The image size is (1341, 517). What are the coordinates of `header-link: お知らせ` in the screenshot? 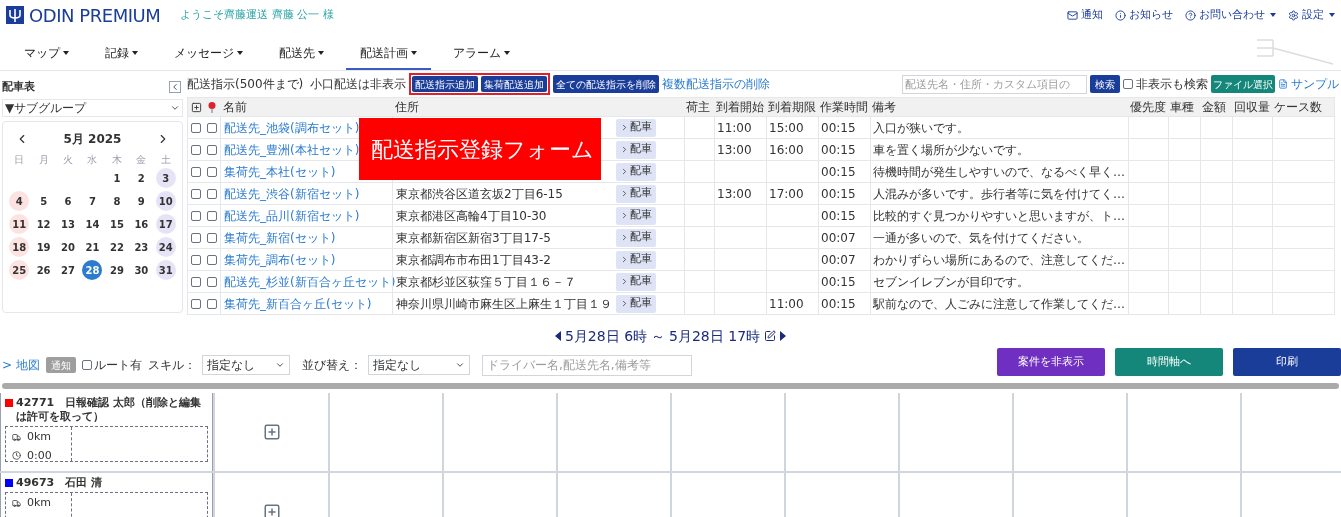 It's located at (1144, 15).